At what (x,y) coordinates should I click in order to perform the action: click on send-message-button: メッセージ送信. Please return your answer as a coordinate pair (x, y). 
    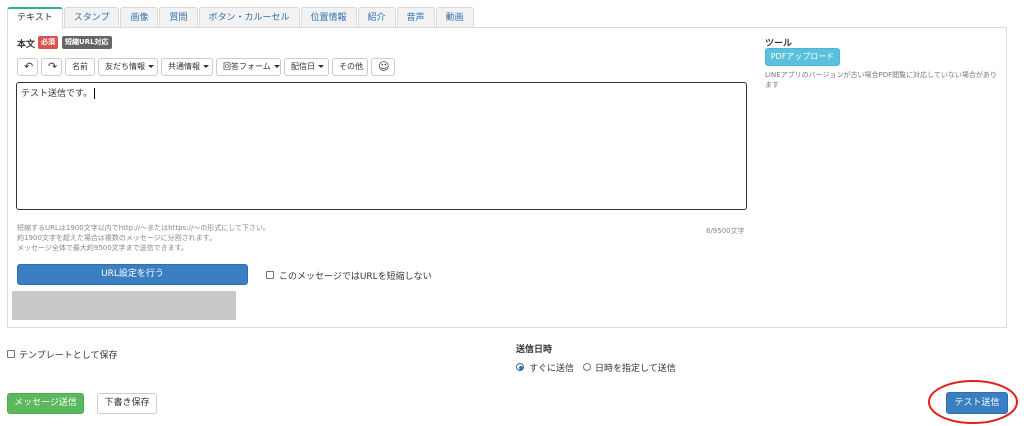
    Looking at the image, I should click on (45, 403).